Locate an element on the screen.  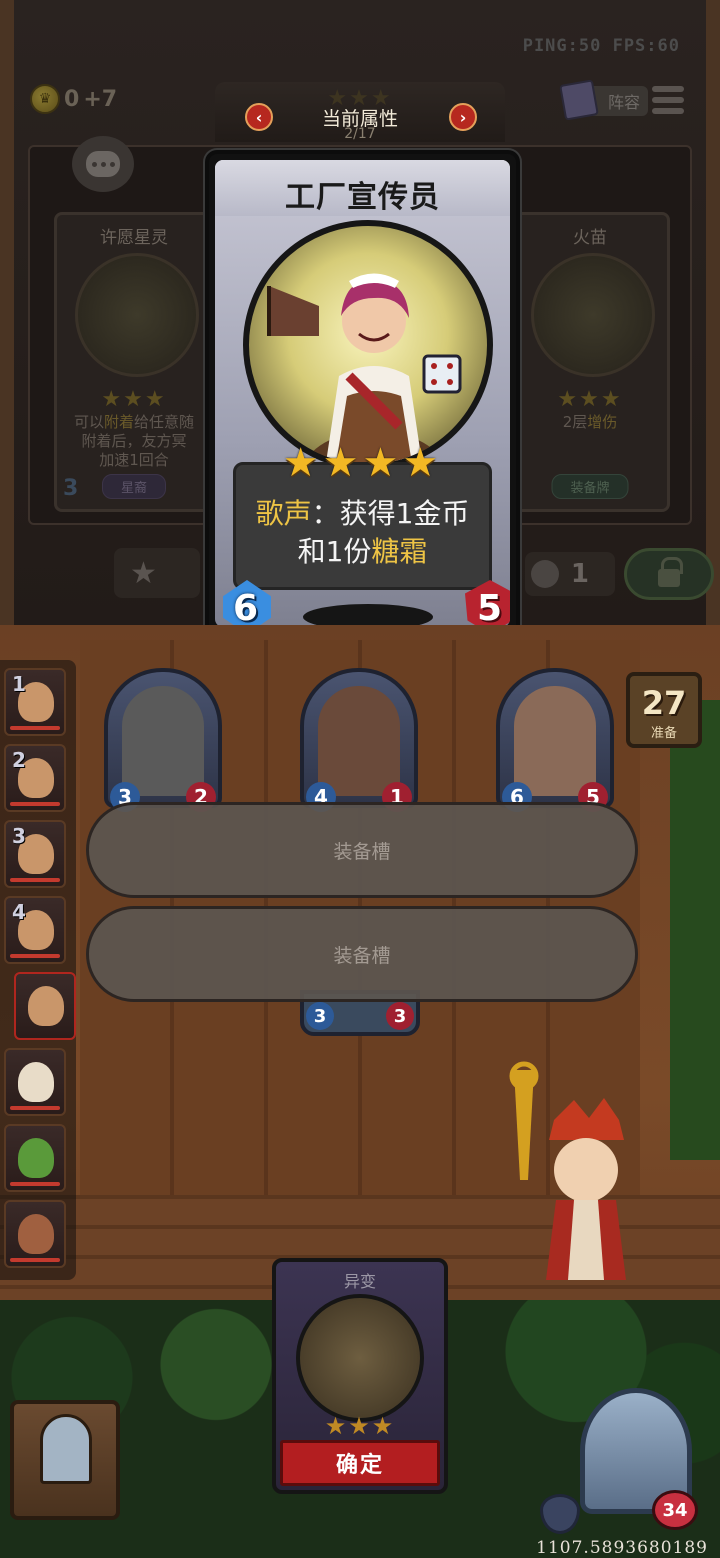
mutation-title: 异变 is located at coordinates (359, 1281).